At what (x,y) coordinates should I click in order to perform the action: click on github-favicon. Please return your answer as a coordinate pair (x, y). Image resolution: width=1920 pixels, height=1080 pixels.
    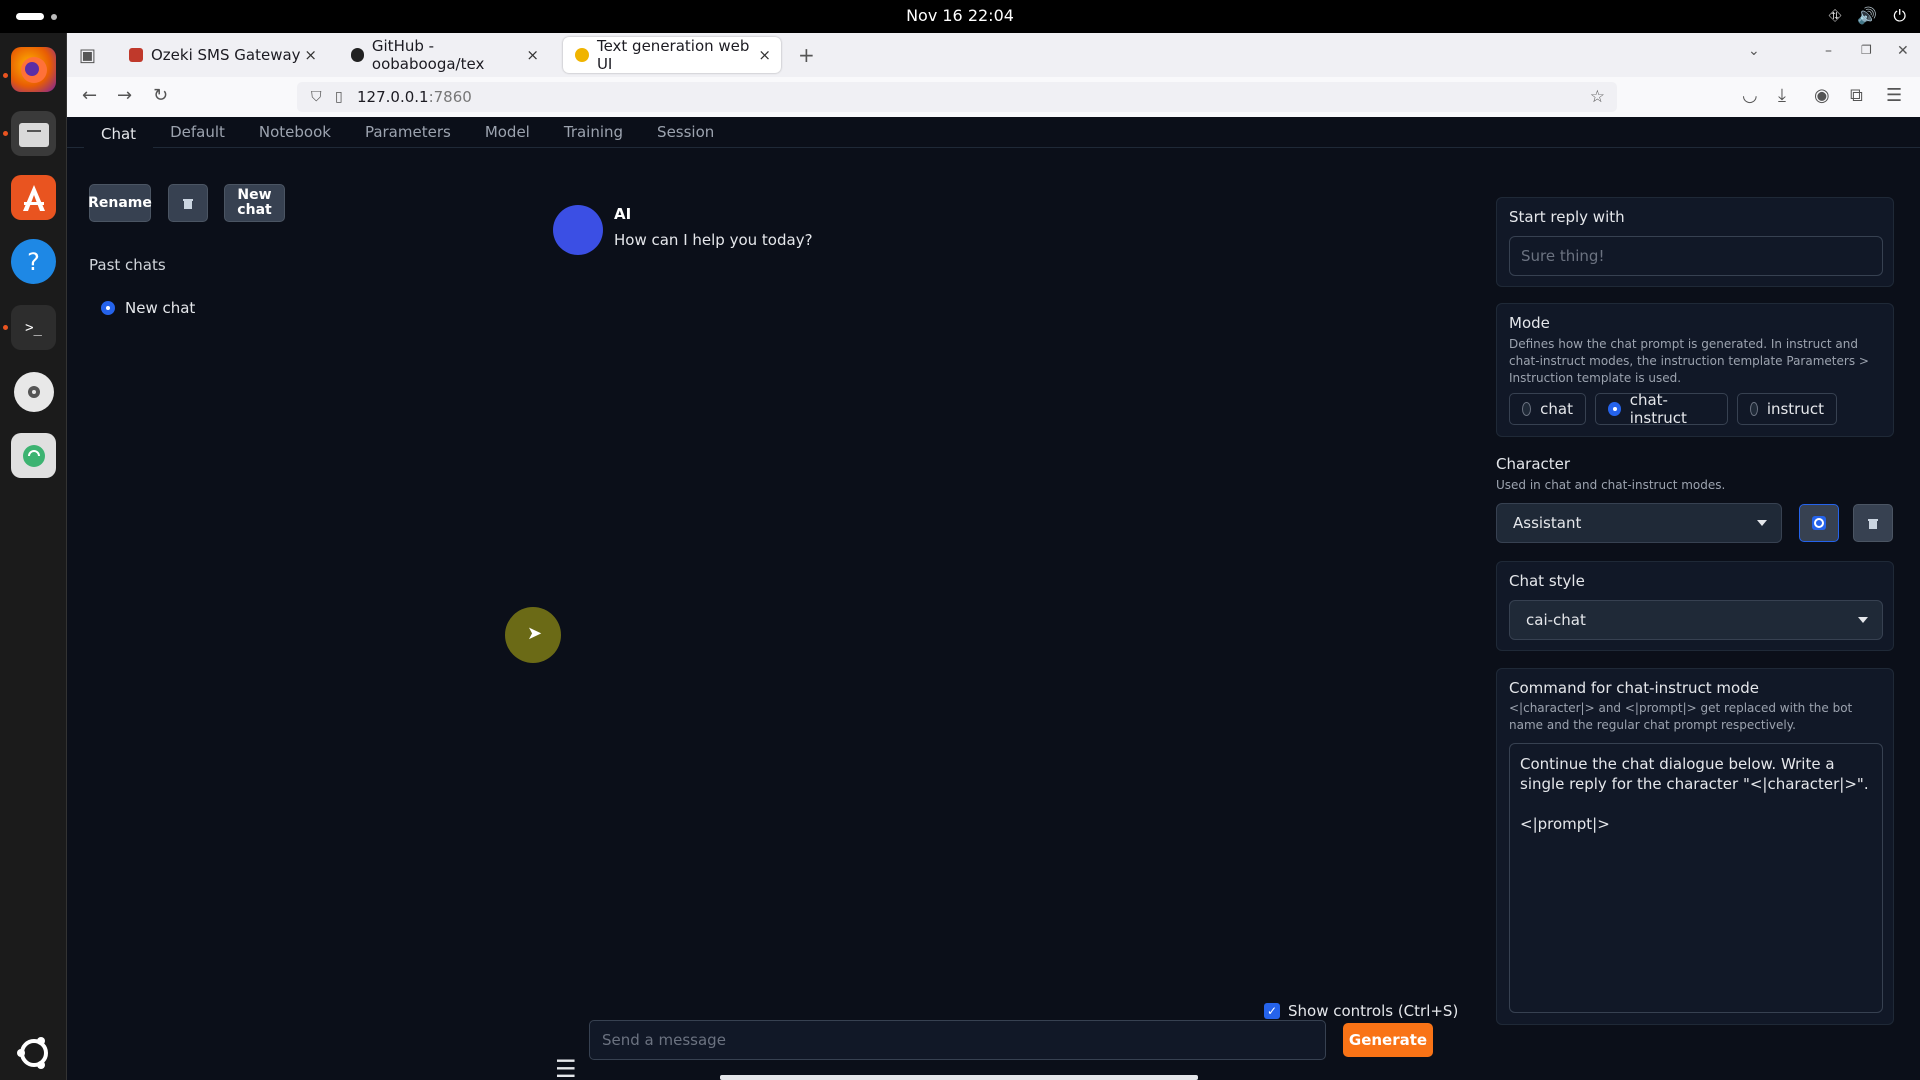
    Looking at the image, I should click on (357, 55).